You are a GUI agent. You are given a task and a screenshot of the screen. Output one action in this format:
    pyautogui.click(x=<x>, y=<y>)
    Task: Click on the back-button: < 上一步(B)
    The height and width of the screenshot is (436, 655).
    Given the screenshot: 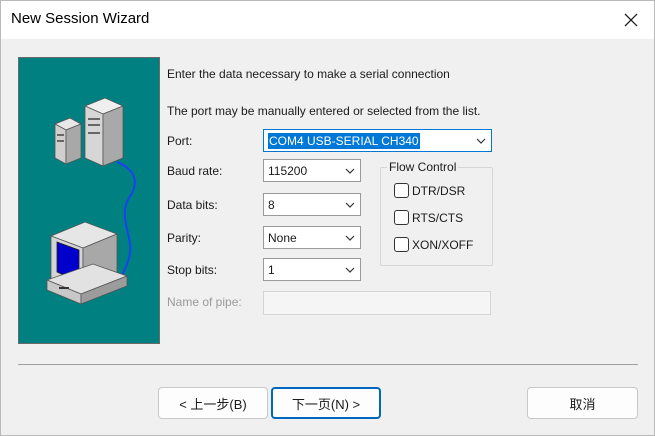 What is the action you would take?
    pyautogui.click(x=213, y=403)
    